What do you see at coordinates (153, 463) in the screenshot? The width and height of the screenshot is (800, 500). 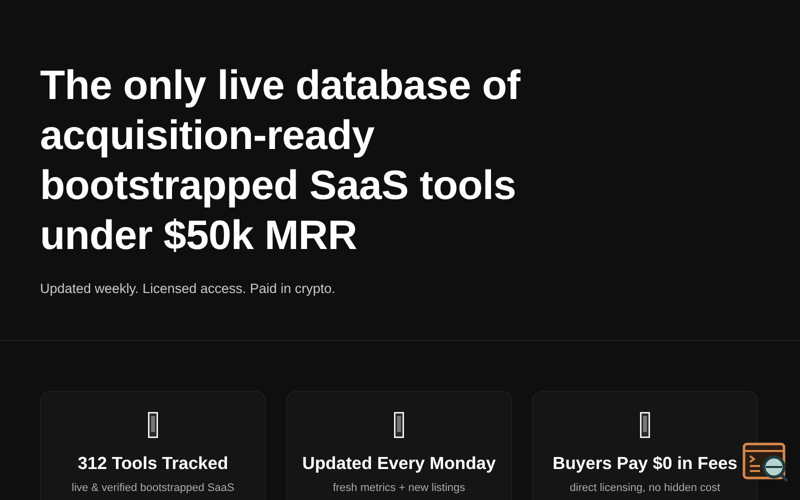 I see `card-title: 312 Tools Tracked` at bounding box center [153, 463].